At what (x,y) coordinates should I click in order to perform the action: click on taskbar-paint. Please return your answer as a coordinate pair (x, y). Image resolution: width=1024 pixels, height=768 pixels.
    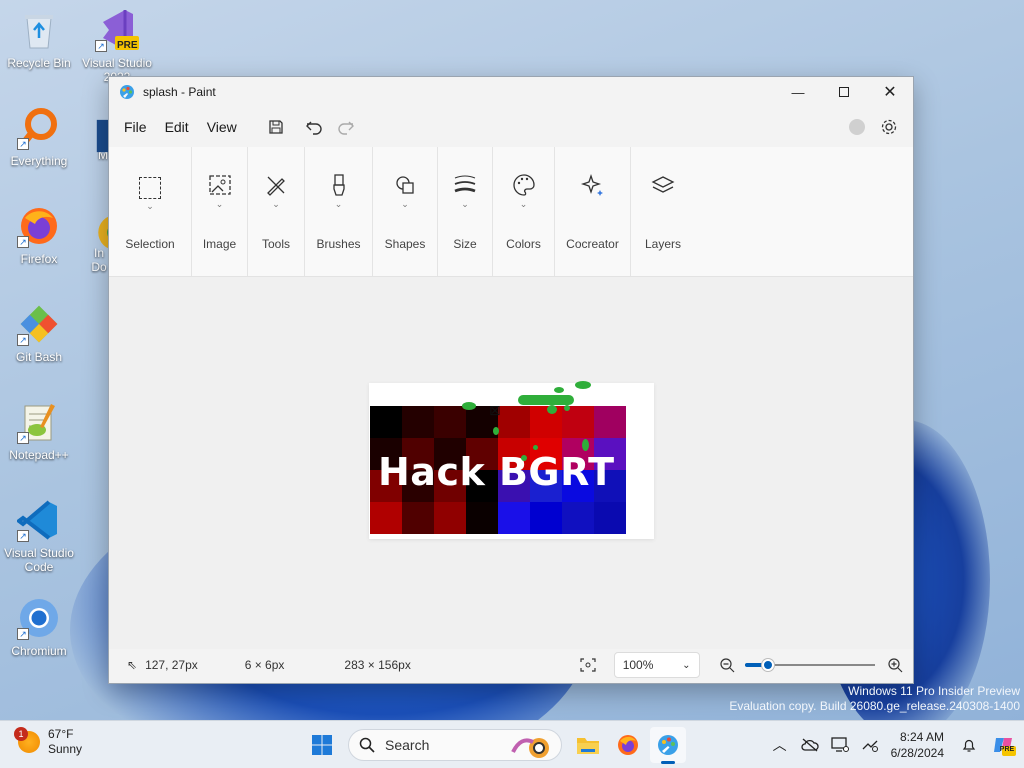
    Looking at the image, I should click on (668, 745).